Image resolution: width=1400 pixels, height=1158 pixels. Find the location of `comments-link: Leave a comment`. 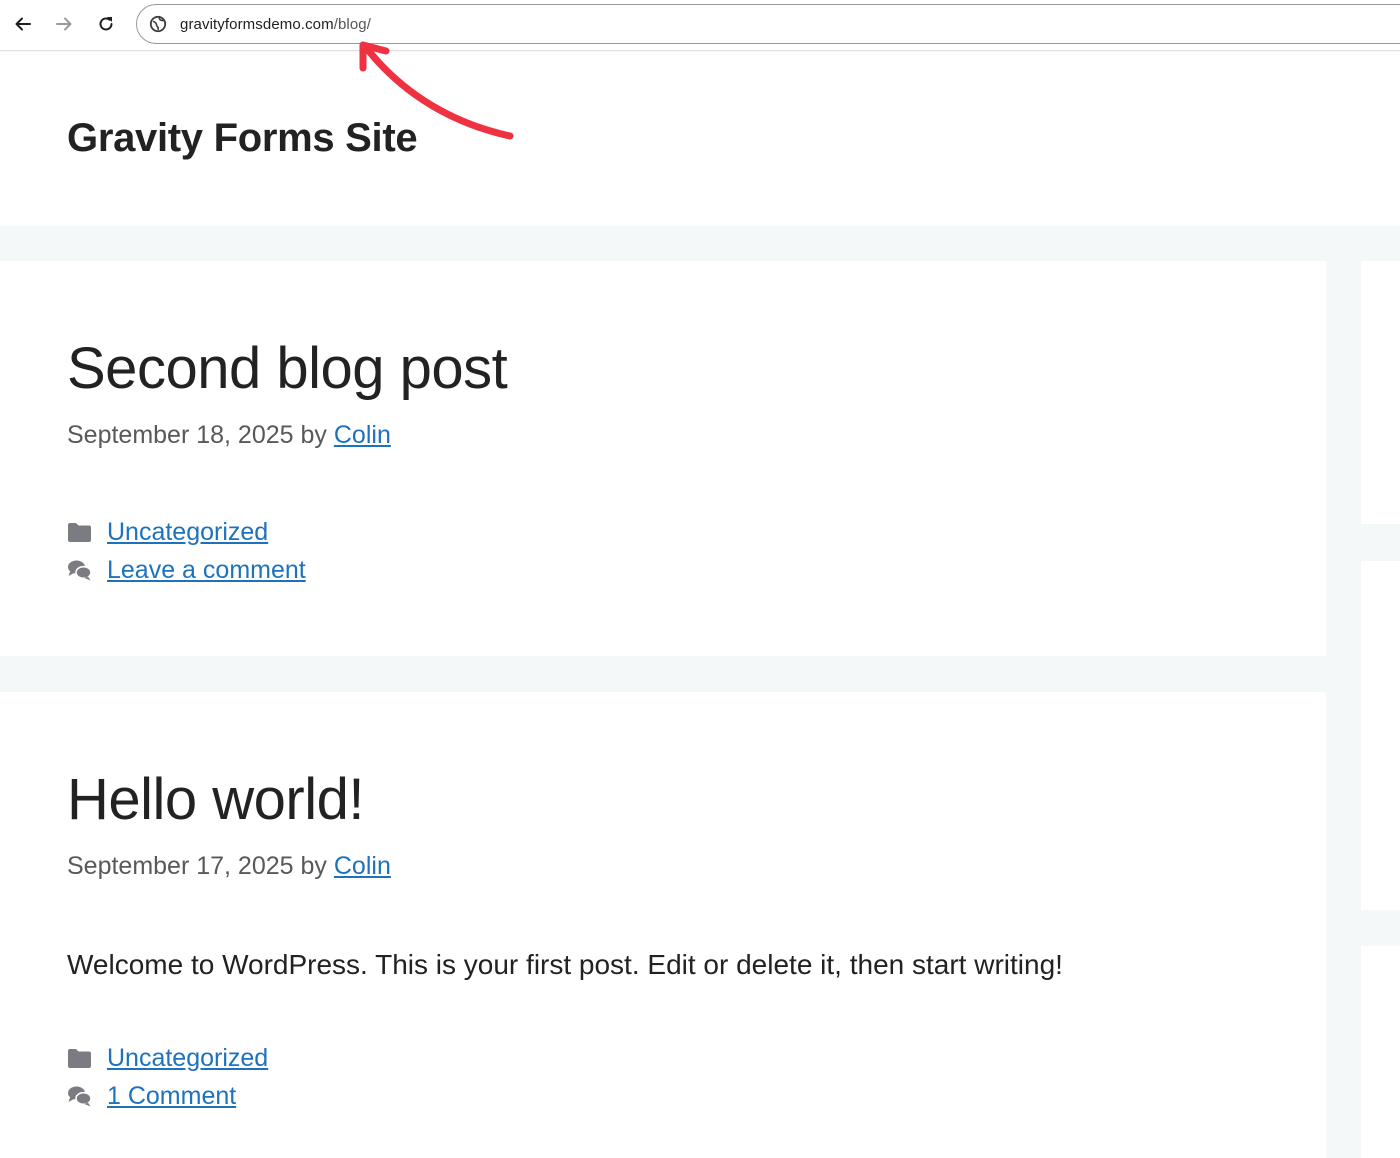

comments-link: Leave a comment is located at coordinates (206, 570).